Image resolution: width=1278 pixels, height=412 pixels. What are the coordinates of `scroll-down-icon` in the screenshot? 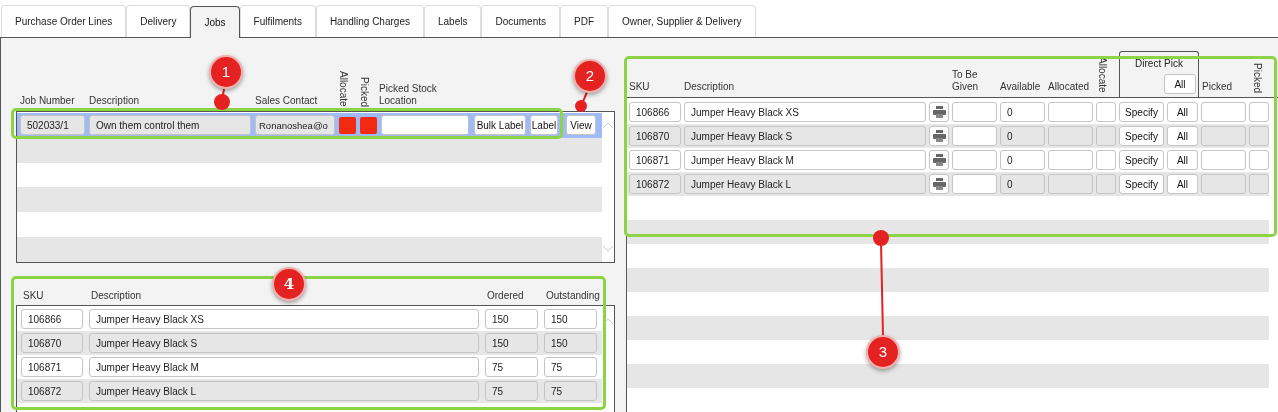 It's located at (608, 248).